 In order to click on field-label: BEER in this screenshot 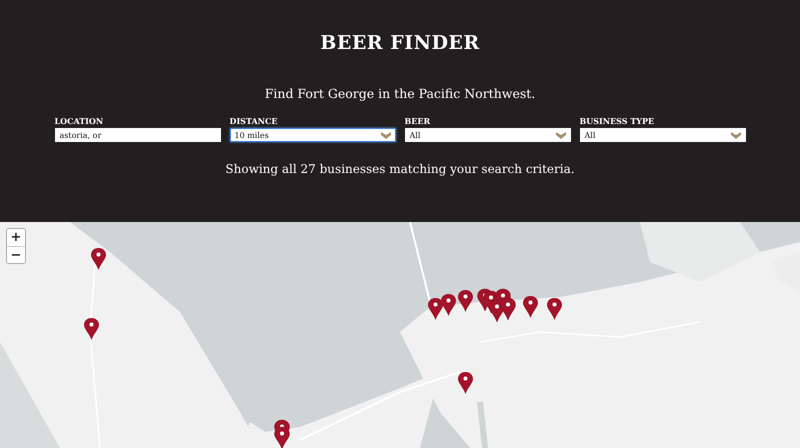, I will do `click(418, 121)`.